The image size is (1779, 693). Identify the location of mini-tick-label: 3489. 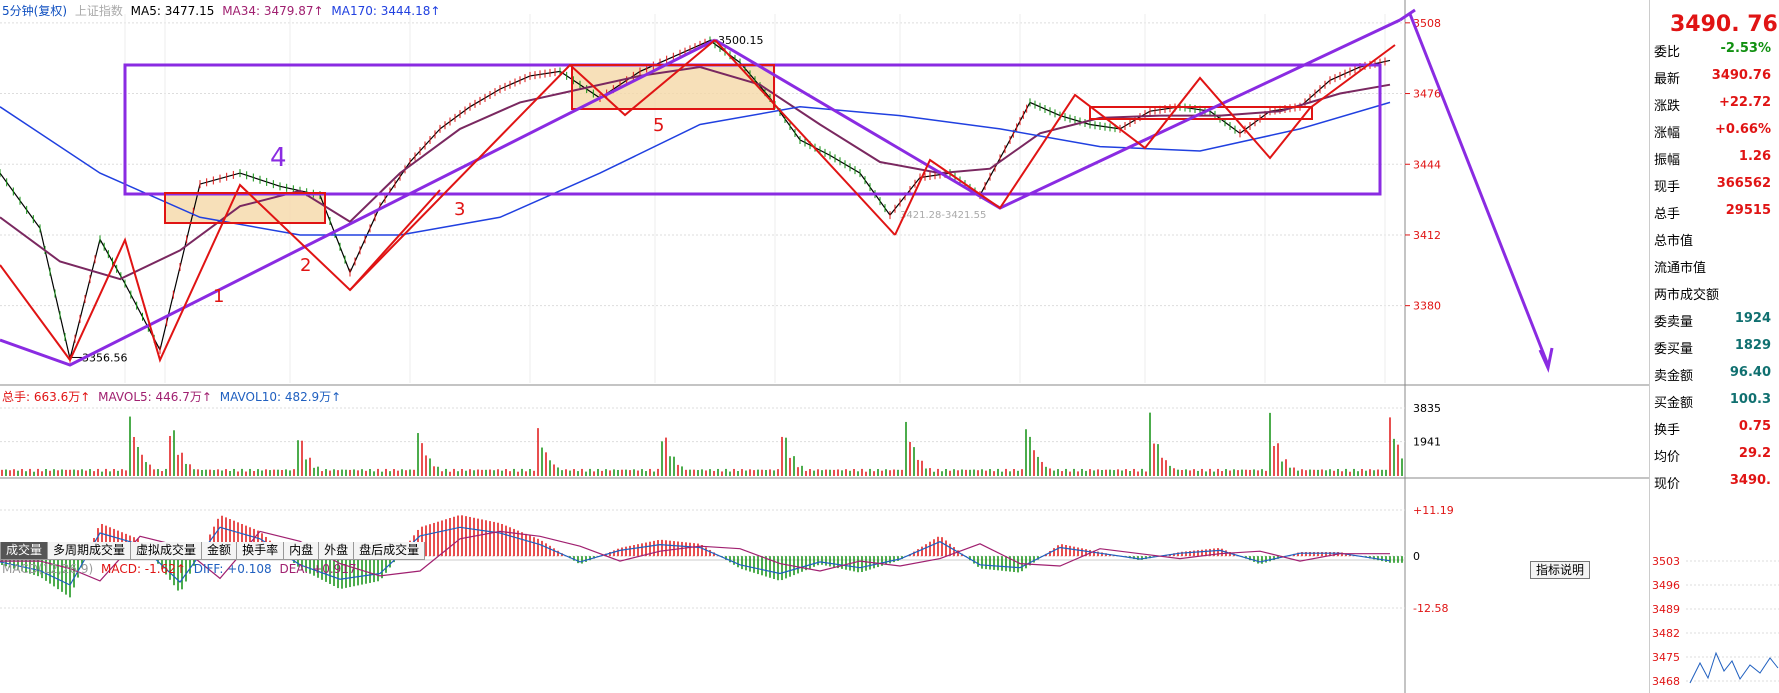
(1666, 609).